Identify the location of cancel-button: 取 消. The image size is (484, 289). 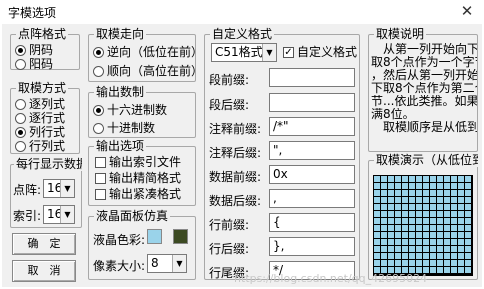
(44, 271).